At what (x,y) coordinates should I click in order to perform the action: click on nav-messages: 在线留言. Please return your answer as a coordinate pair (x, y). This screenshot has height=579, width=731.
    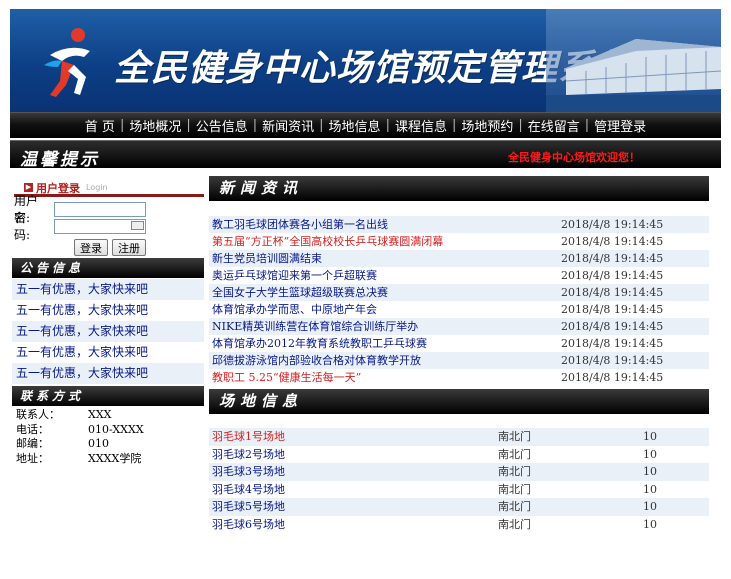
    Looking at the image, I should click on (554, 125).